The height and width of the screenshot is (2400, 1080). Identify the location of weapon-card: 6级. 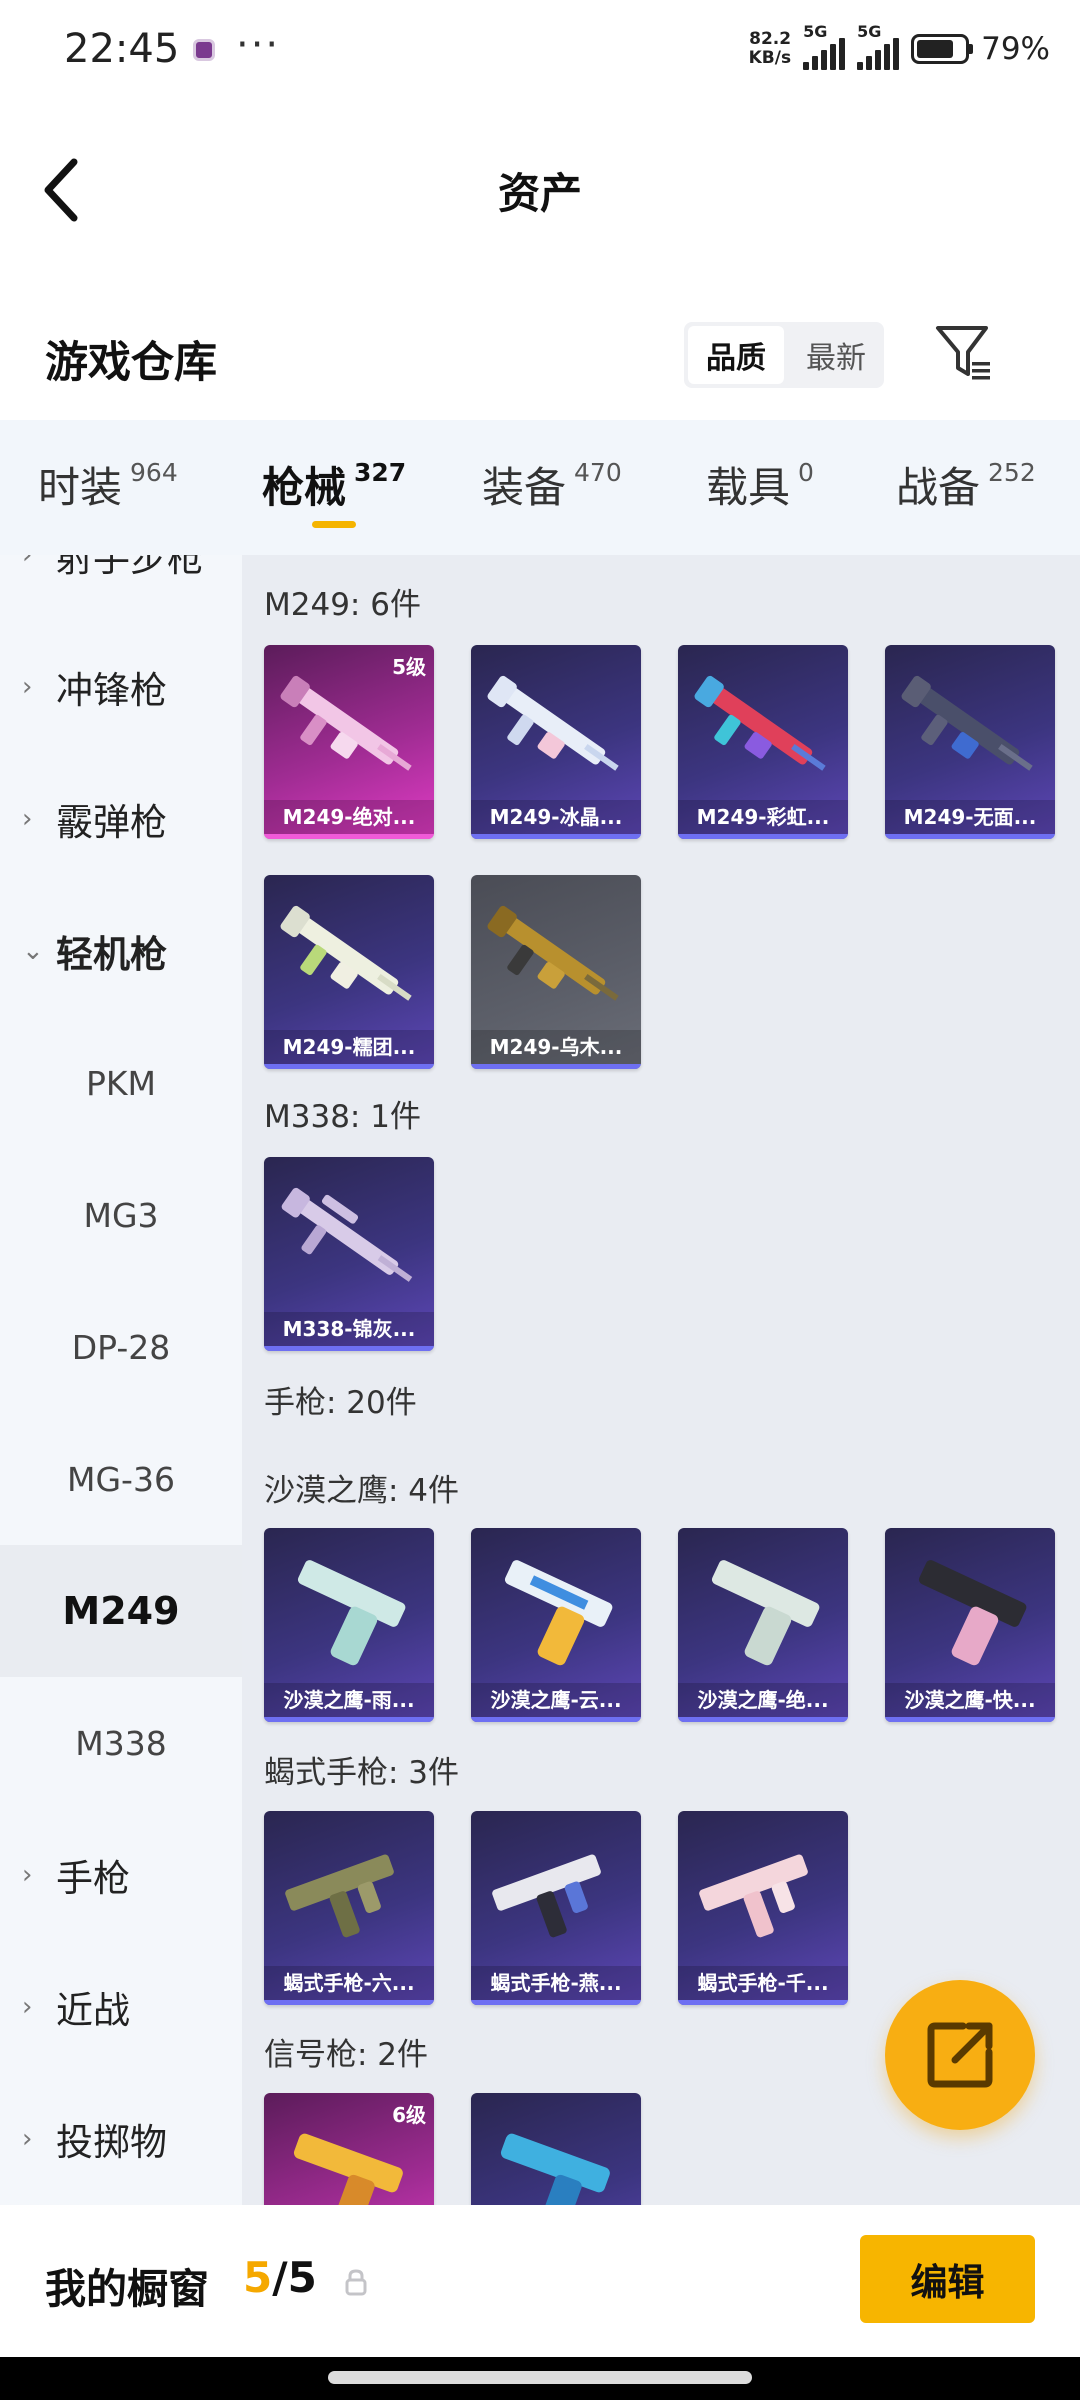
(349, 2149).